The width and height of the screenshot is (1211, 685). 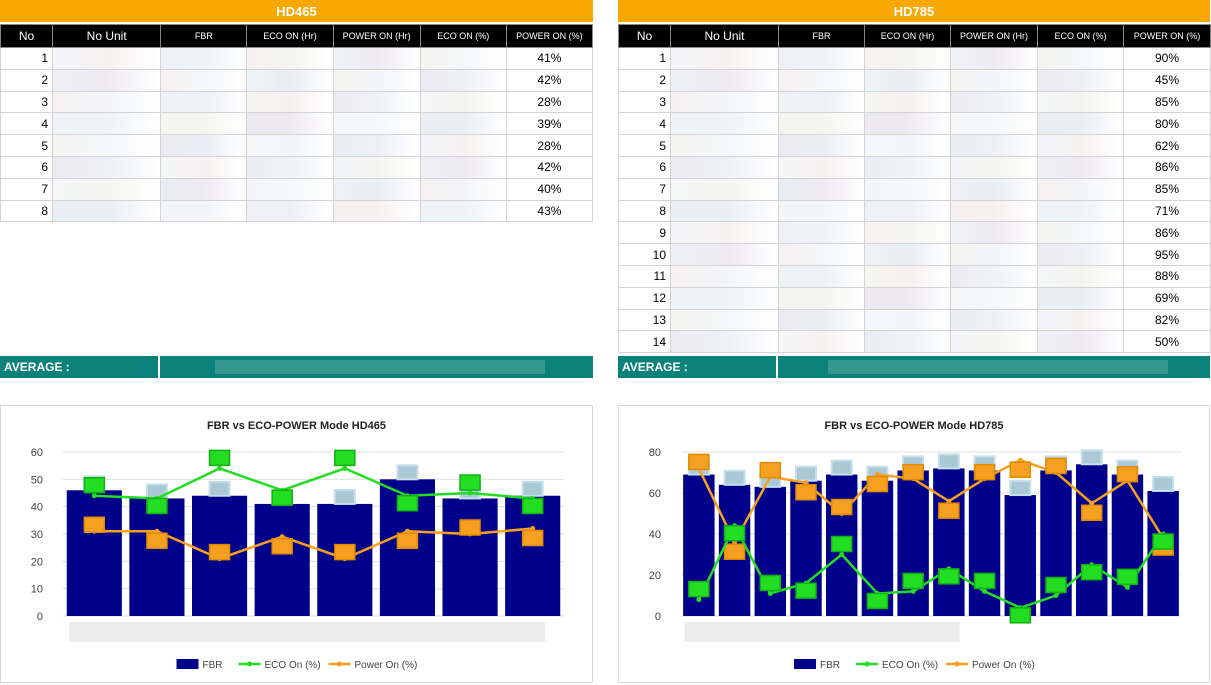 I want to click on table-row: 3 28%, so click(x=297, y=102).